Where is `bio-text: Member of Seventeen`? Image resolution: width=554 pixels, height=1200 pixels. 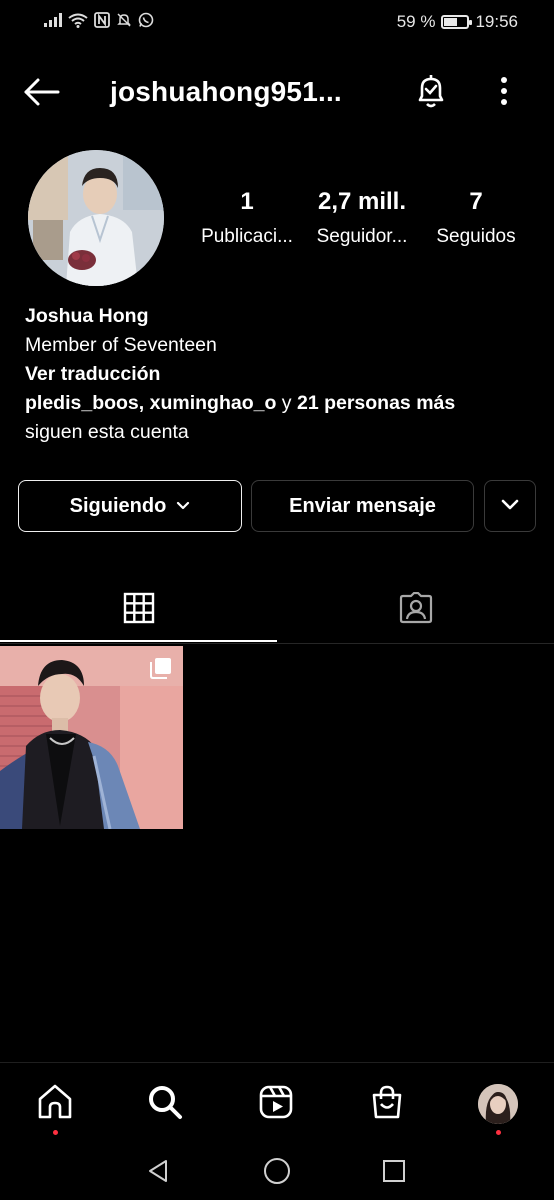
bio-text: Member of Seventeen is located at coordinates (121, 345).